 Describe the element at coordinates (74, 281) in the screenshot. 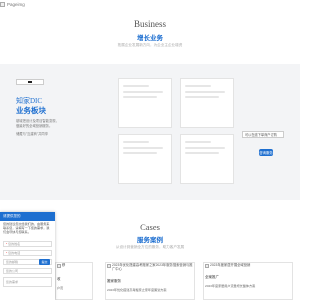

I see `case-card-1: 移 收 户页` at that location.